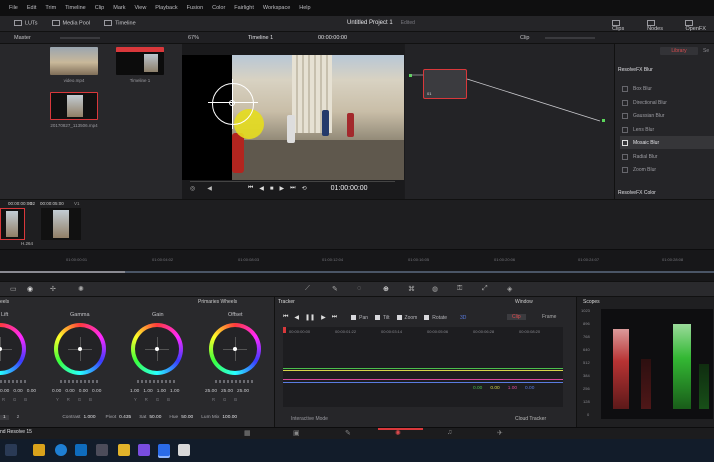 The width and height of the screenshot is (714, 462). Describe the element at coordinates (386, 289) in the screenshot. I see `tracker-icon: ⊕` at that location.